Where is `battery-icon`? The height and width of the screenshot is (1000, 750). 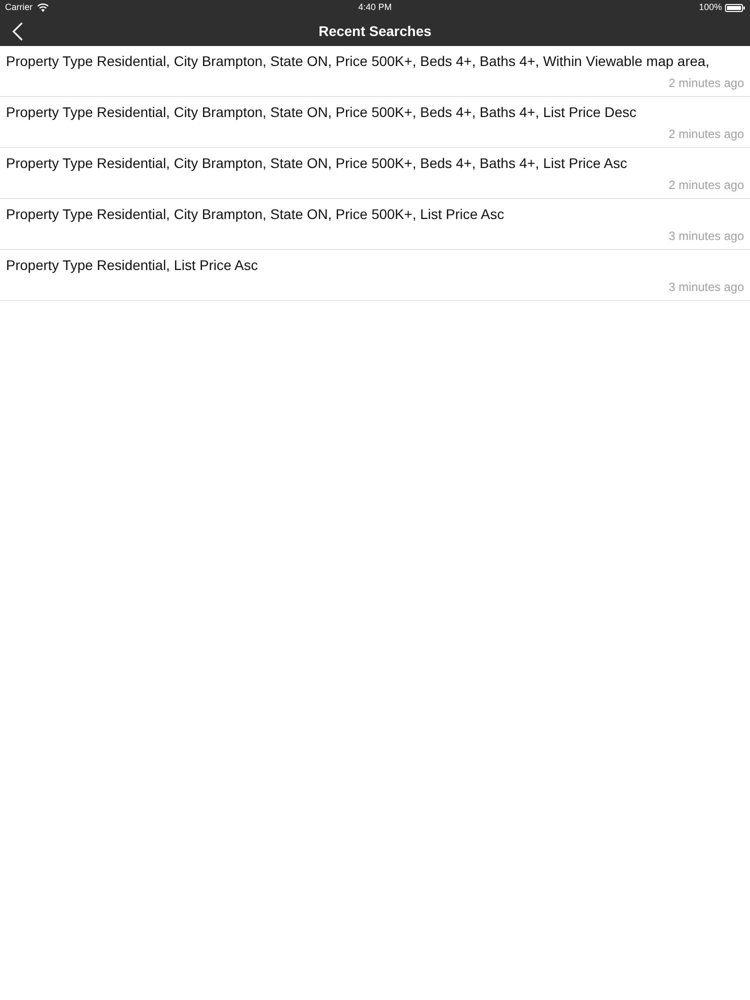
battery-icon is located at coordinates (735, 8).